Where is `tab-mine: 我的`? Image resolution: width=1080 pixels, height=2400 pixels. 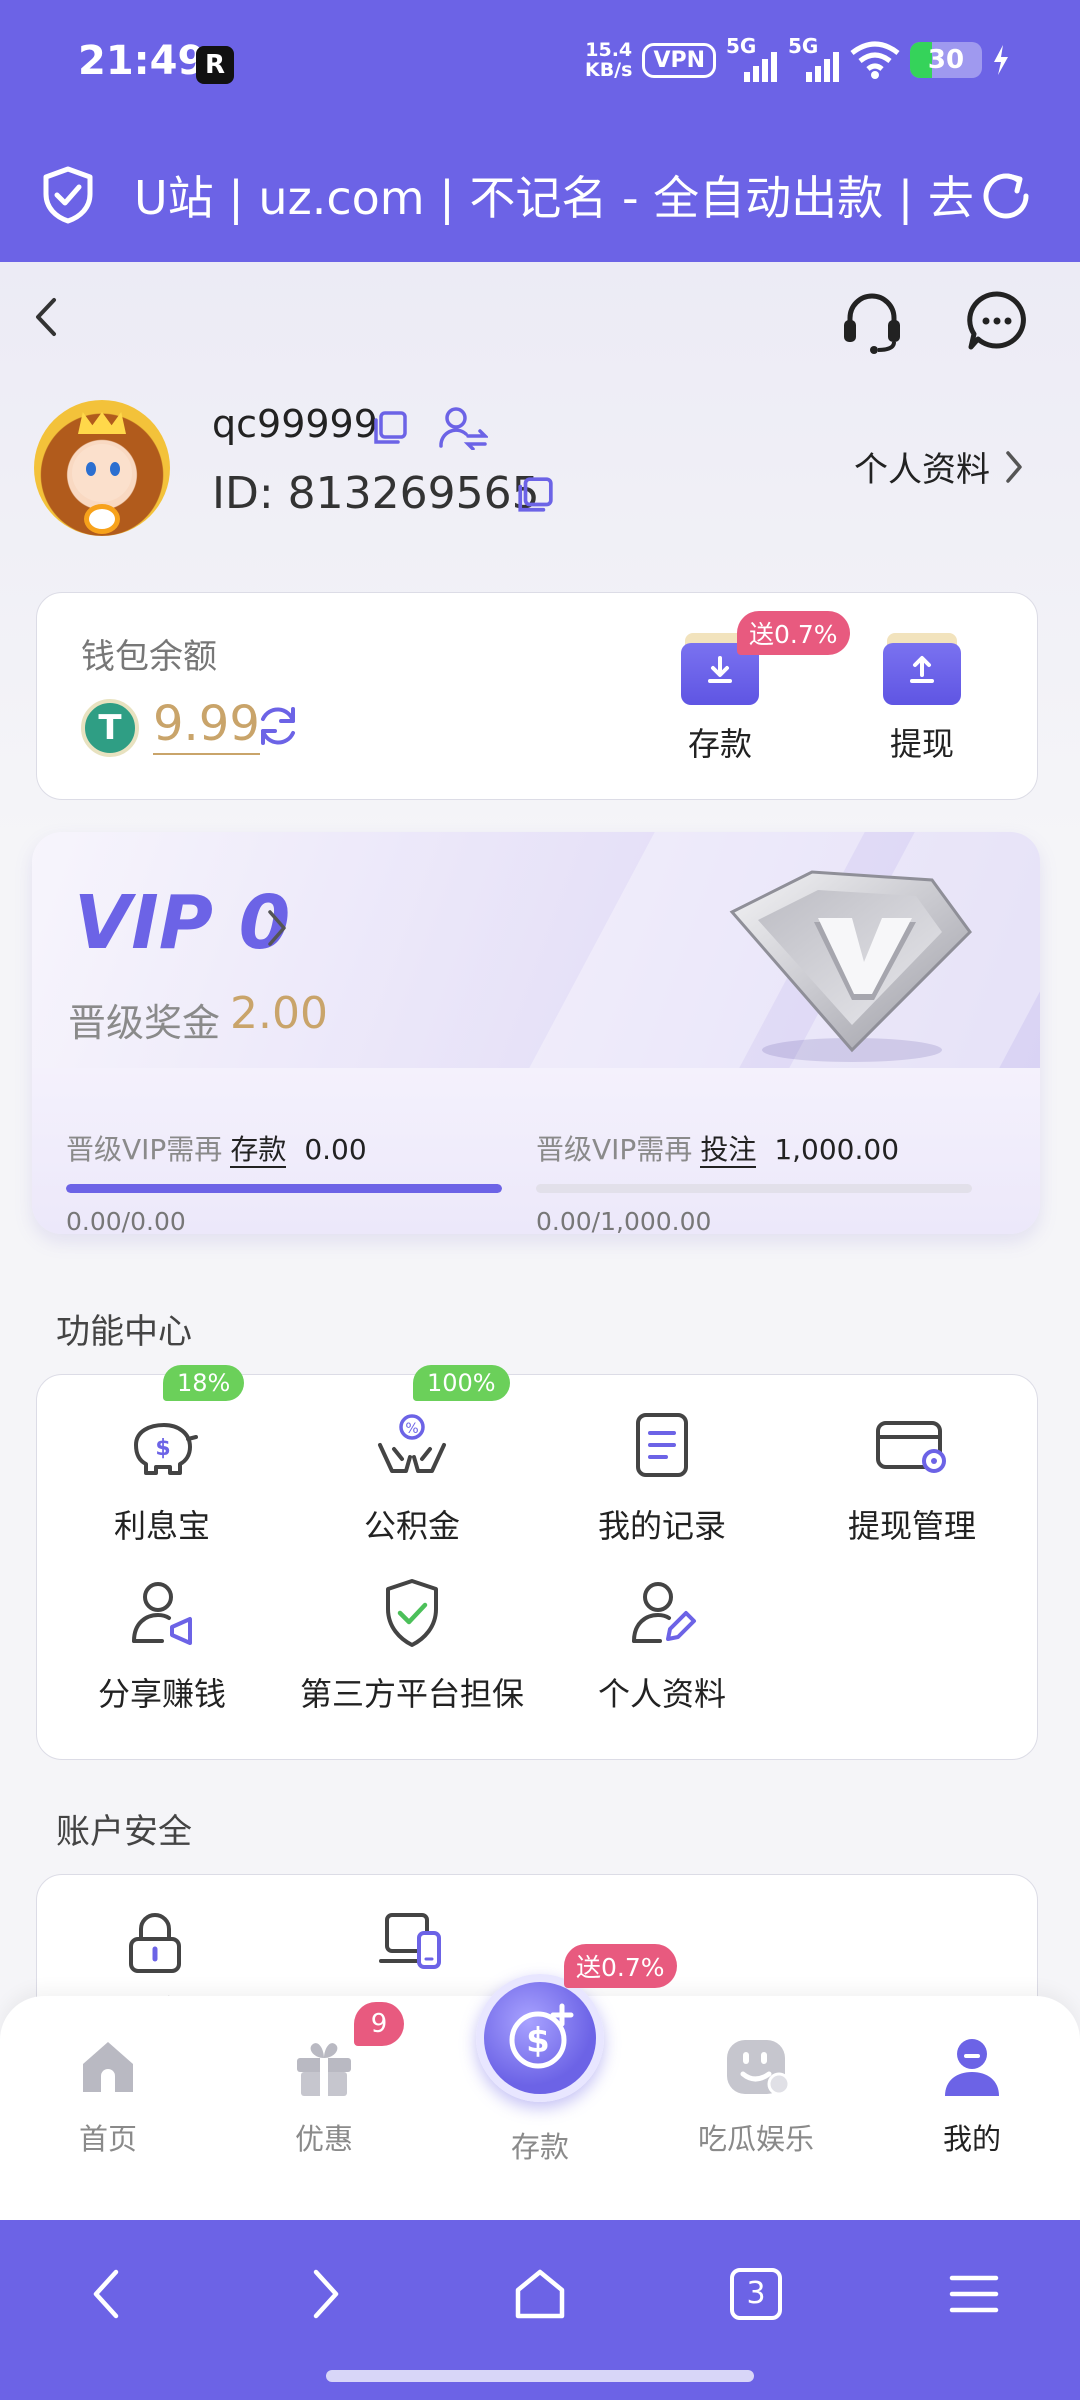
tab-mine: 我的 is located at coordinates (972, 2097).